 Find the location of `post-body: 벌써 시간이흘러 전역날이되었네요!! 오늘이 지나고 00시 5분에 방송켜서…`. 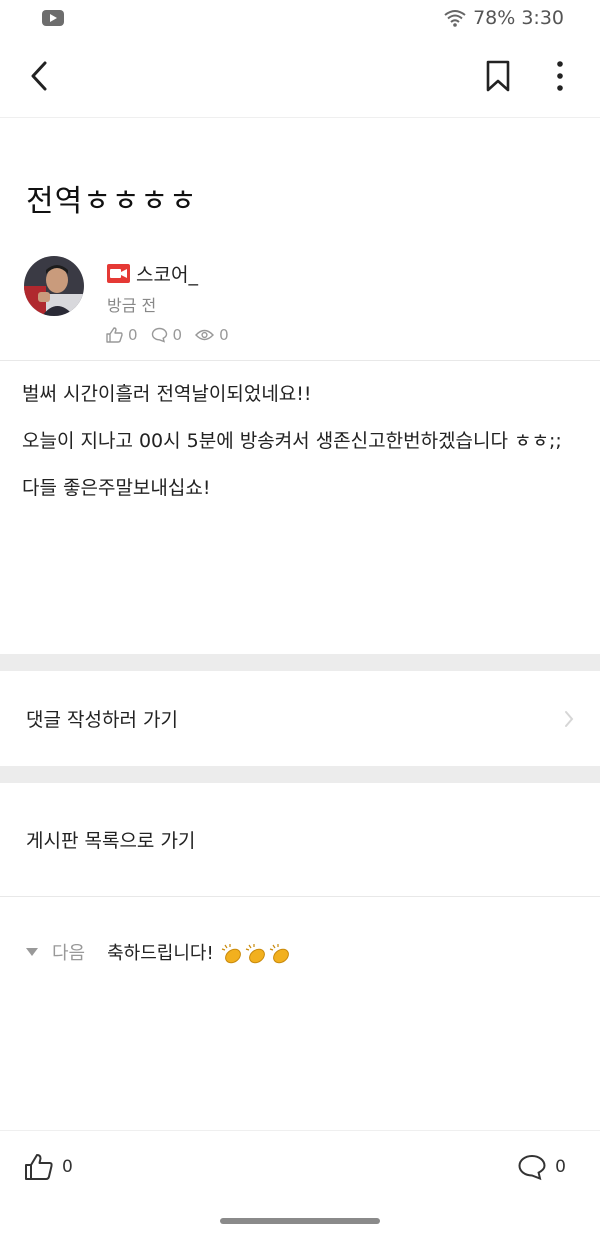

post-body: 벌써 시간이흘러 전역날이되었네요!! 오늘이 지나고 00시 5분에 방송켜서… is located at coordinates (302, 450).